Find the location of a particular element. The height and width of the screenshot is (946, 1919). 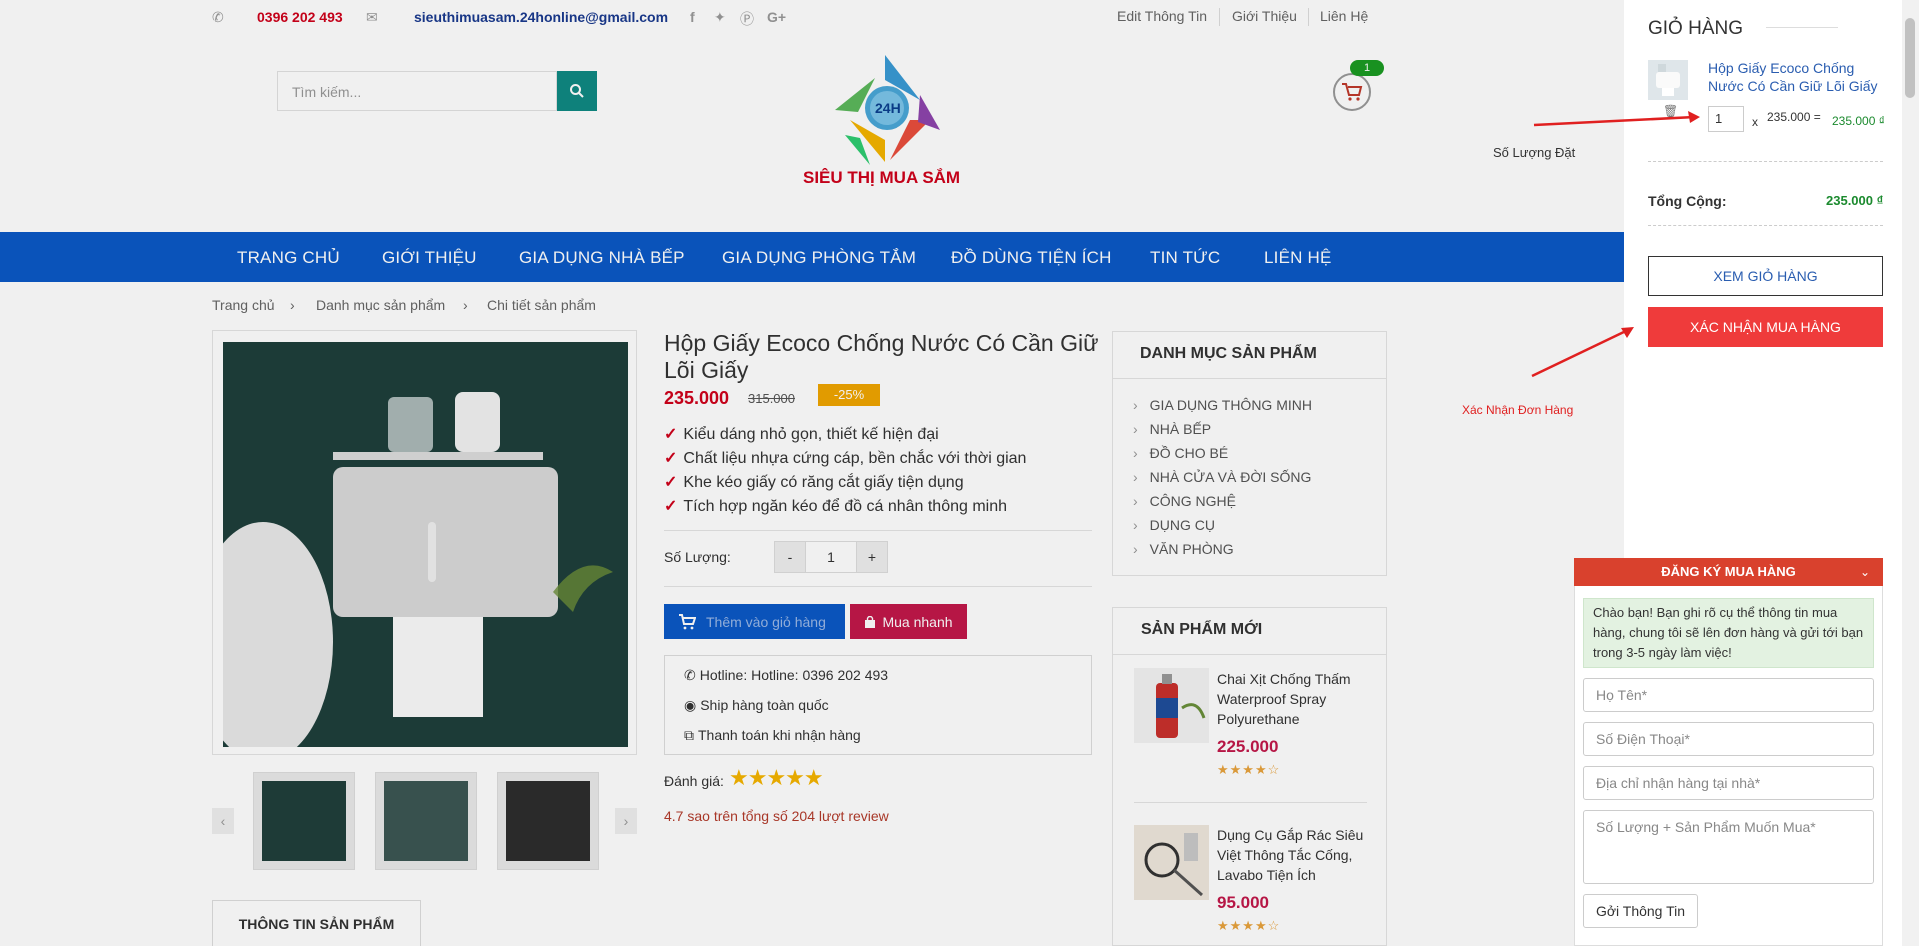

category-title: DANH MỤC SẢN PHẨM is located at coordinates (1228, 353).